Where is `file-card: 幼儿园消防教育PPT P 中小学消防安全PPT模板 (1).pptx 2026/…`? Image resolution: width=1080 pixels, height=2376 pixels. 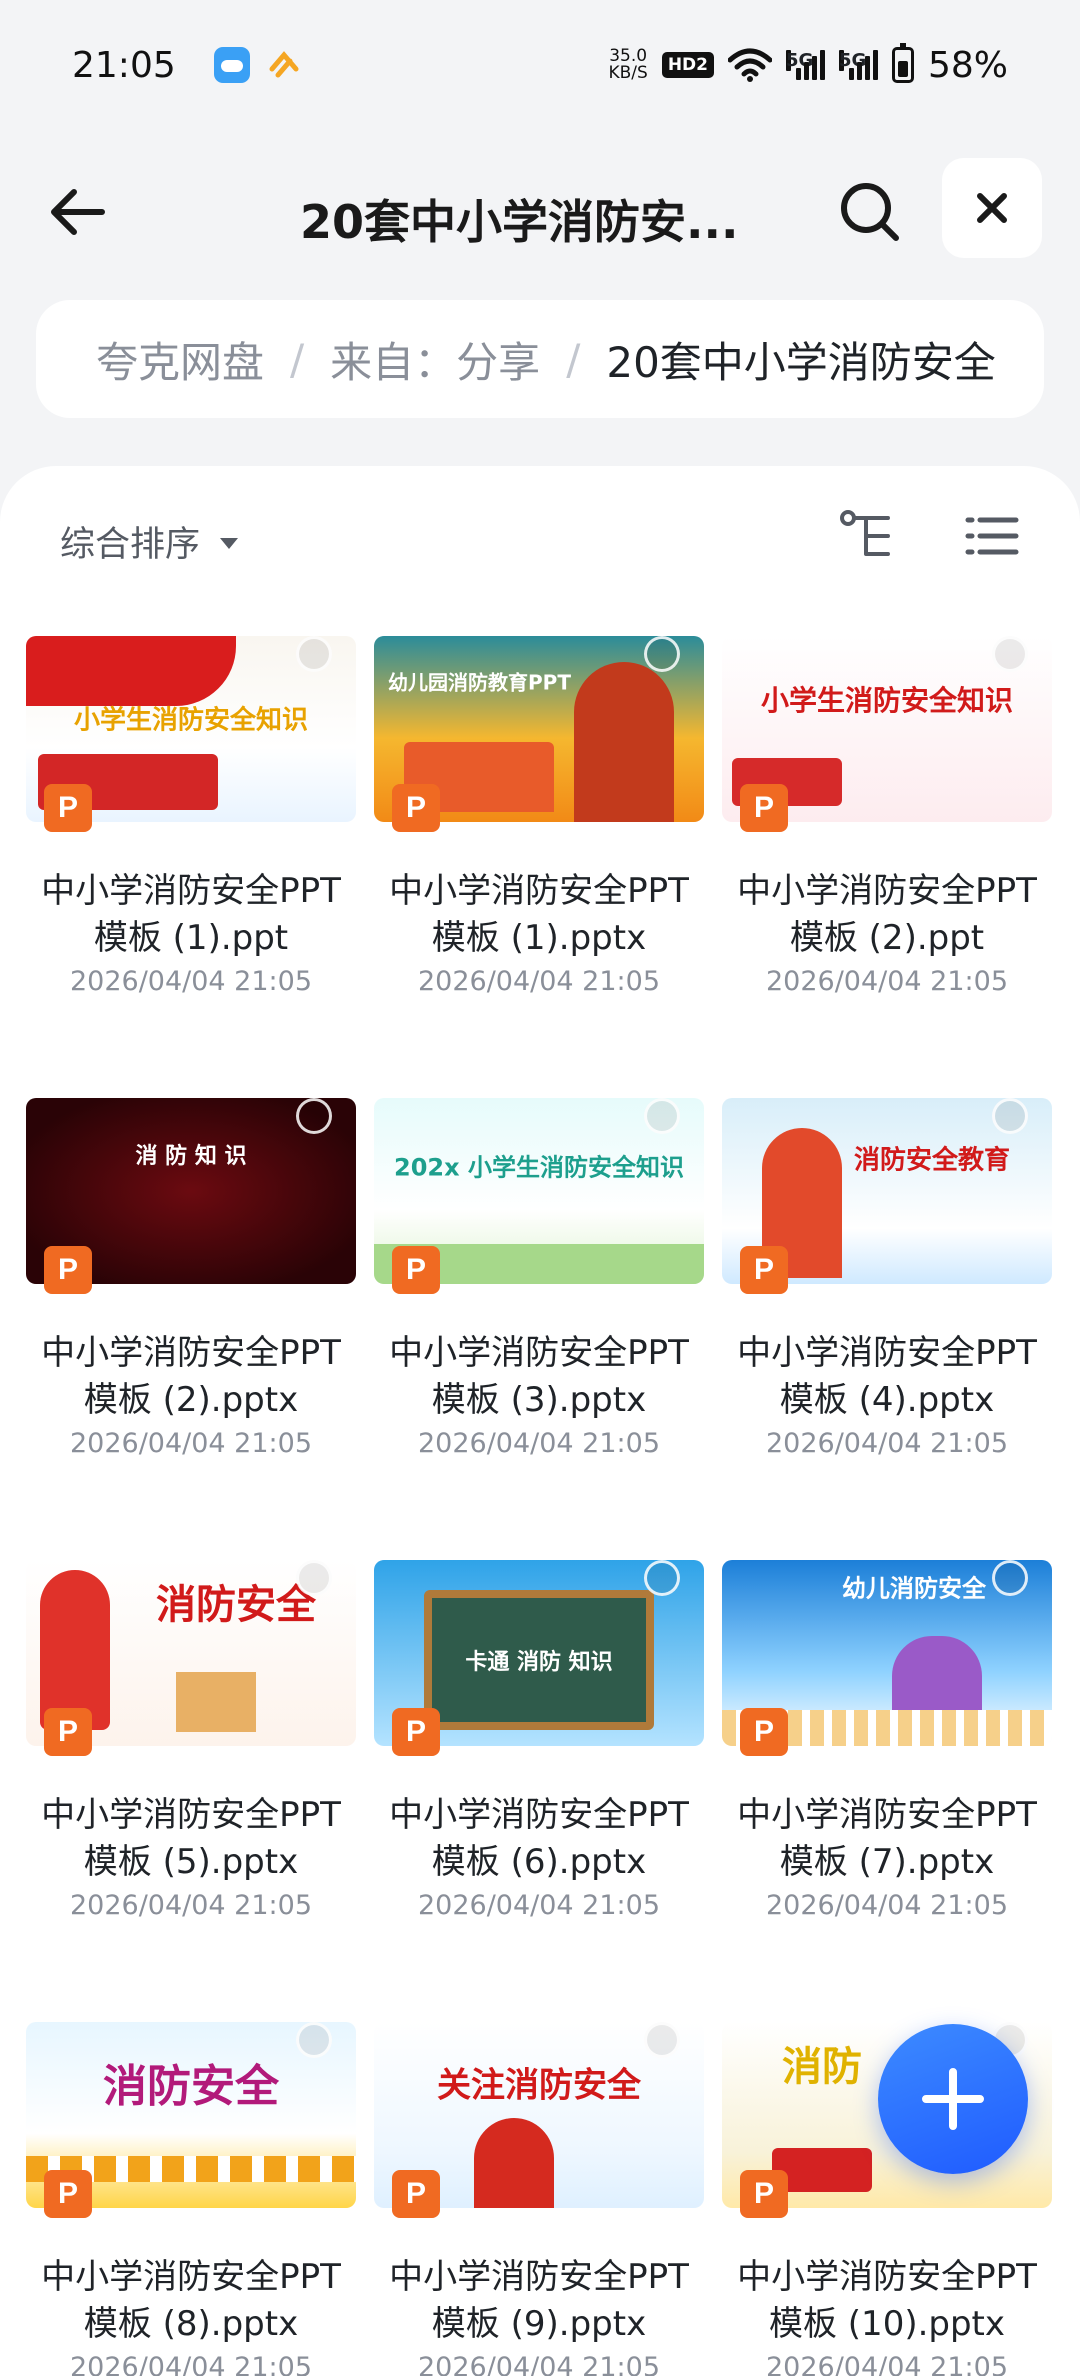
file-card: 幼儿园消防教育PPT P 中小学消防安全PPT模板 (1).pptx 2026/… is located at coordinates (539, 830).